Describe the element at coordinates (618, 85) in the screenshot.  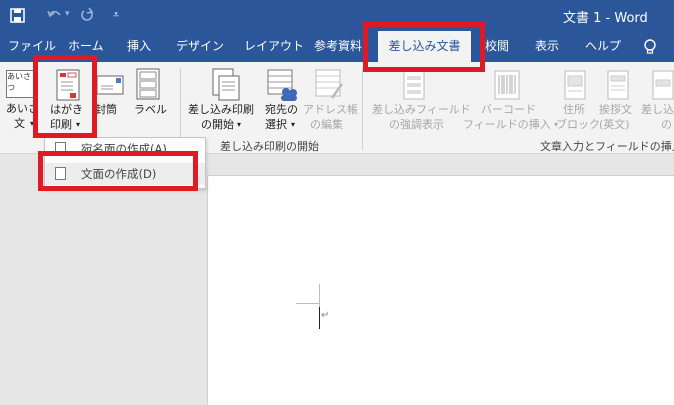
I see `greeting-line-icon` at that location.